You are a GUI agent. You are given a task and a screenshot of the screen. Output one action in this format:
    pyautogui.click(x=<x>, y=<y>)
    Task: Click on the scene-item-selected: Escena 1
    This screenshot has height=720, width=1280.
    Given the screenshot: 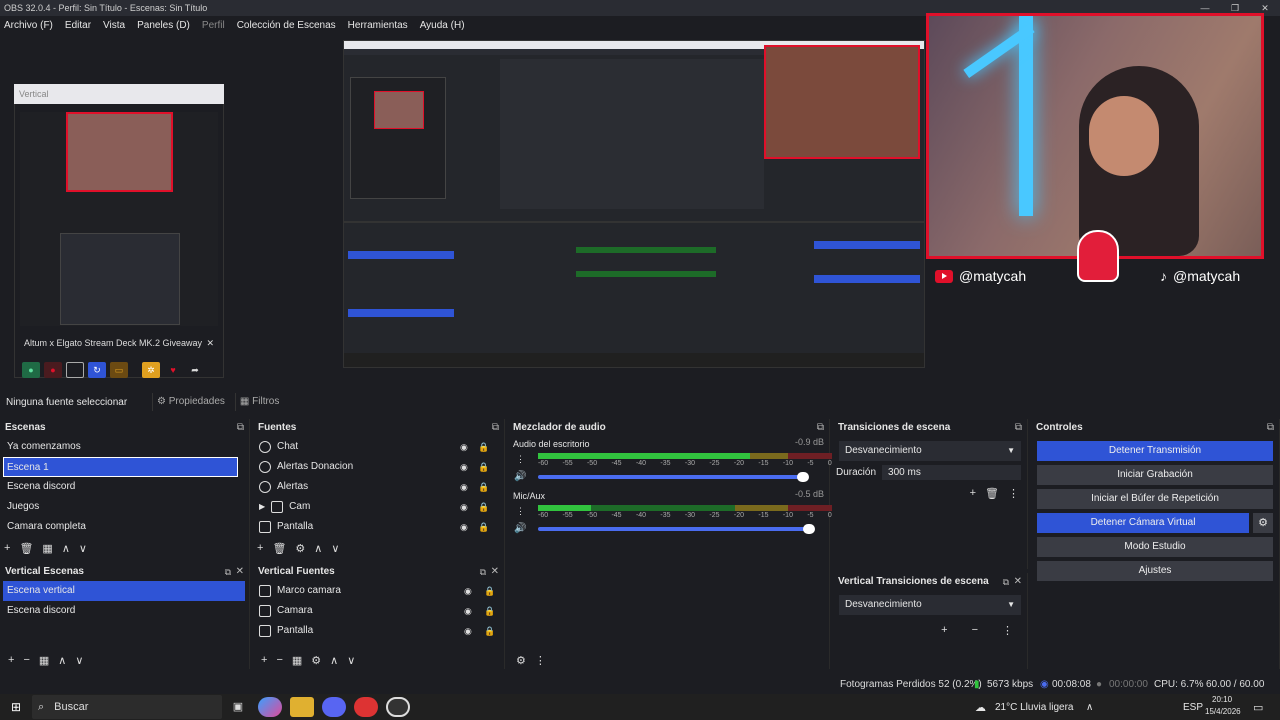 What is the action you would take?
    pyautogui.click(x=120, y=467)
    